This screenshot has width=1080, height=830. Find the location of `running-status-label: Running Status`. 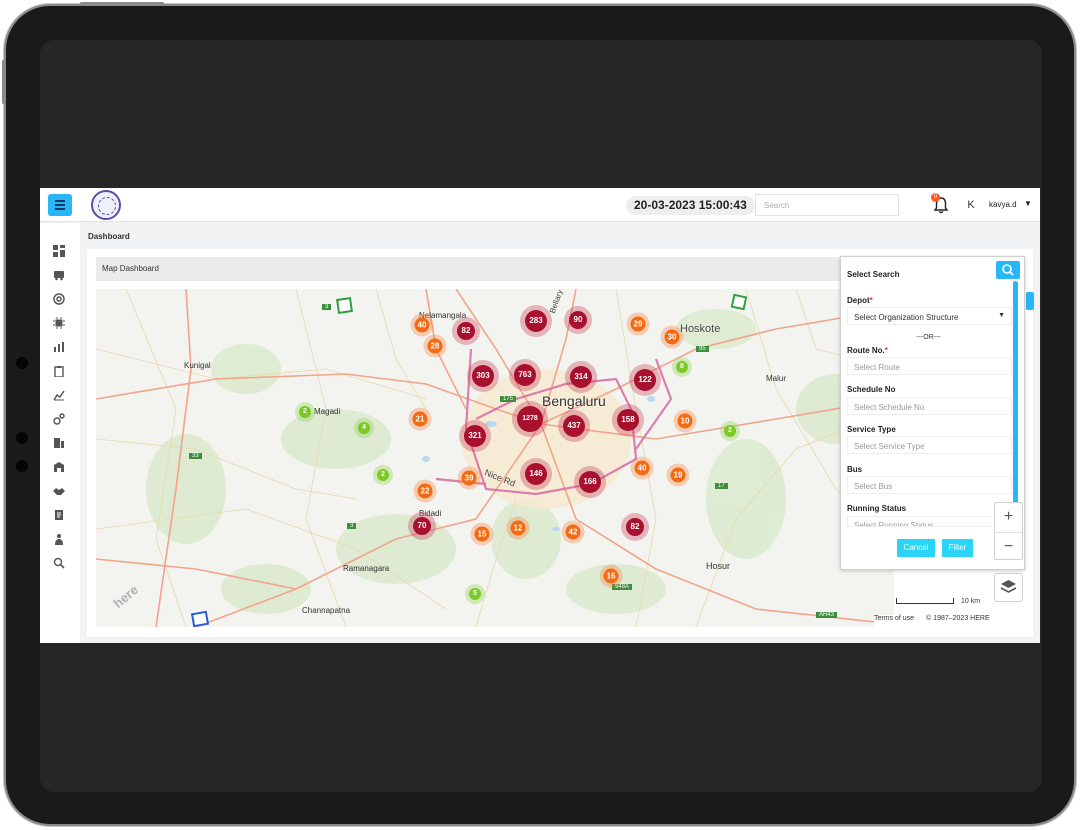

running-status-label: Running Status is located at coordinates (877, 508).